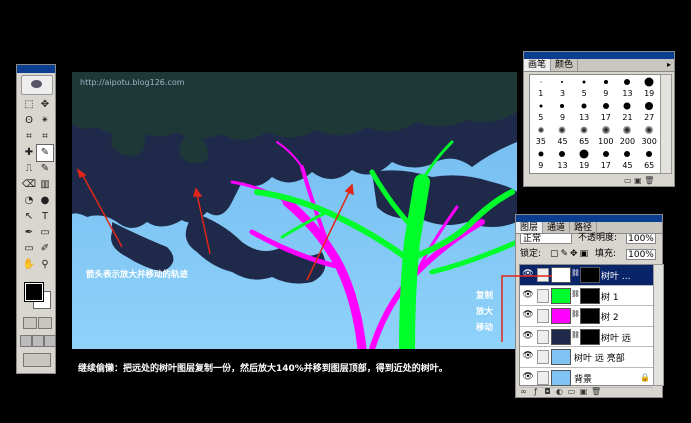  I want to click on path-select-icon: ↖, so click(29, 217).